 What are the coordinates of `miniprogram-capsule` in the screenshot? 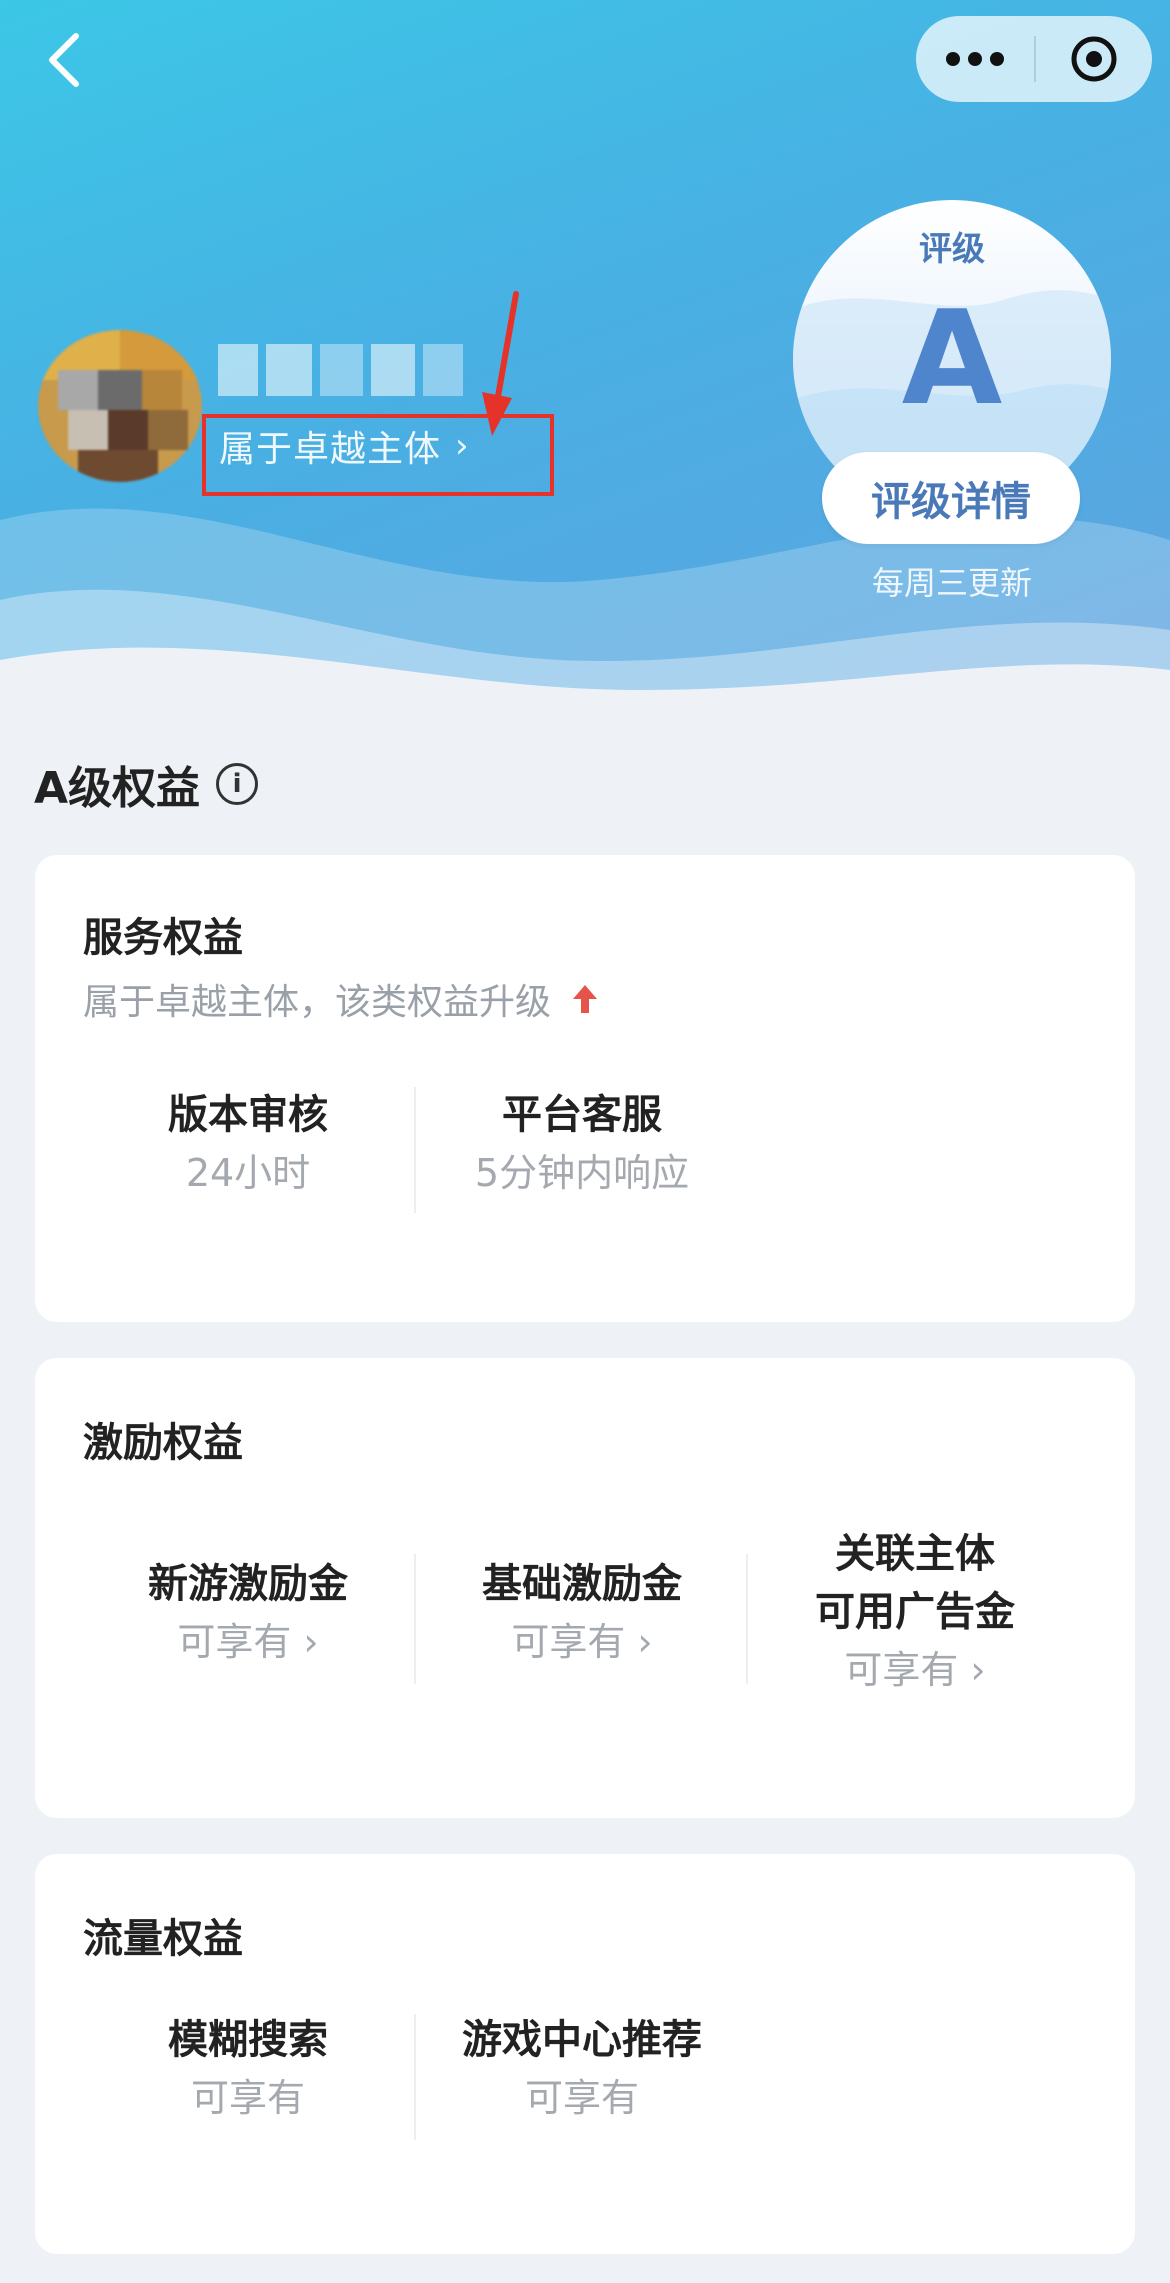 It's located at (1034, 59).